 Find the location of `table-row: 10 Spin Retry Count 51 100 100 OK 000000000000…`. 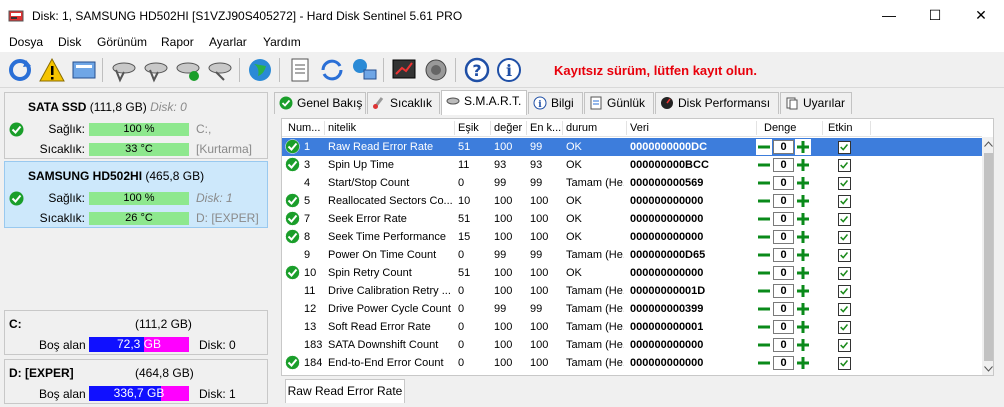

table-row: 10 Spin Retry Count 51 100 100 OK 000000000000… is located at coordinates (632, 273).